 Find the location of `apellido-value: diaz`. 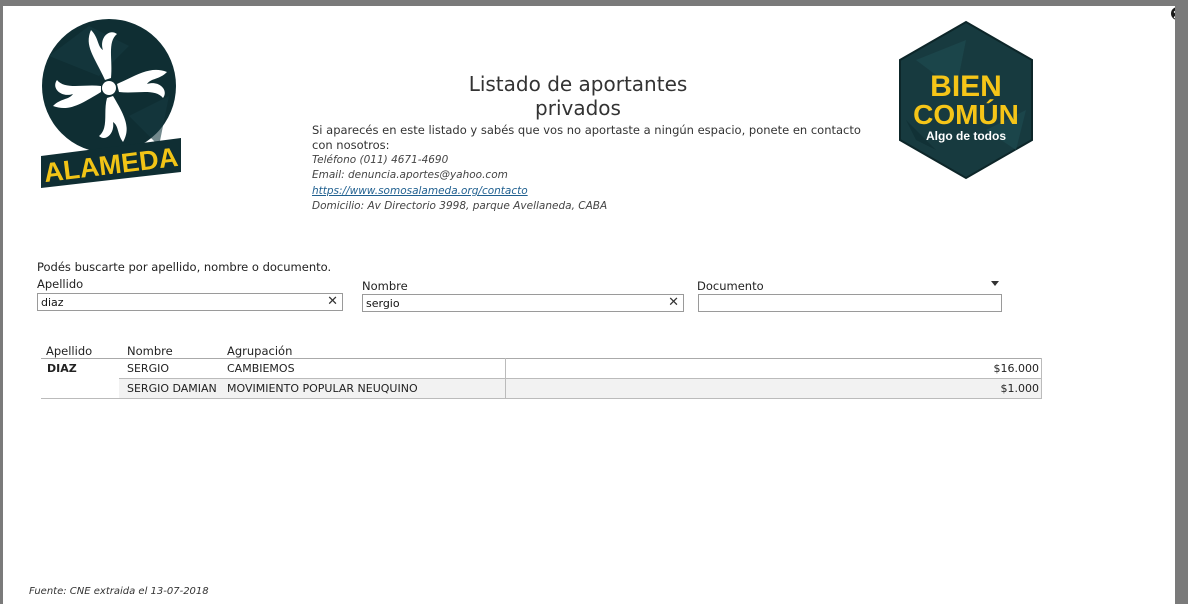

apellido-value: diaz is located at coordinates (52, 302).